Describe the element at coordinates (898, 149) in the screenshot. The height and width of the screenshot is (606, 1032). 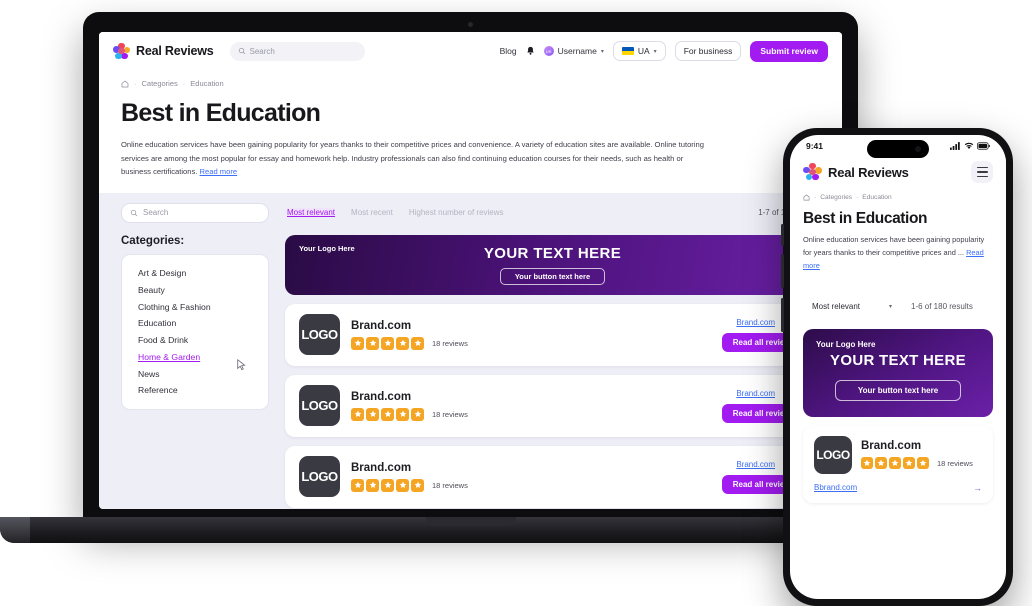
I see `dynamic-island` at that location.